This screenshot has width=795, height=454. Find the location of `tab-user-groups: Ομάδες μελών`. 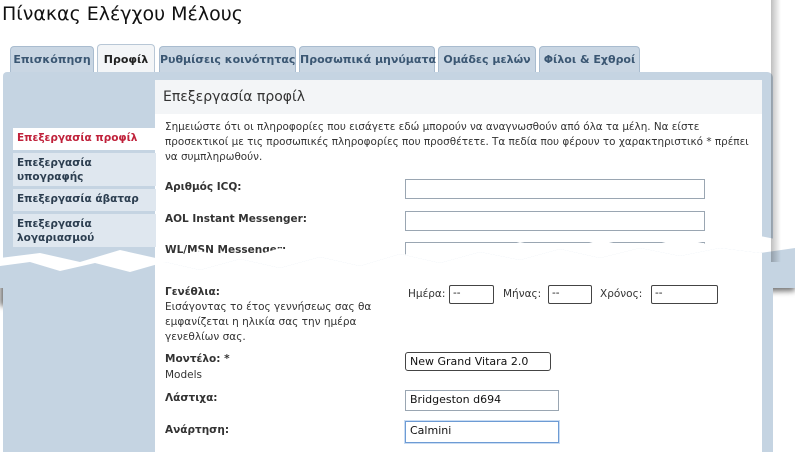

tab-user-groups: Ομάδες μελών is located at coordinates (487, 59).